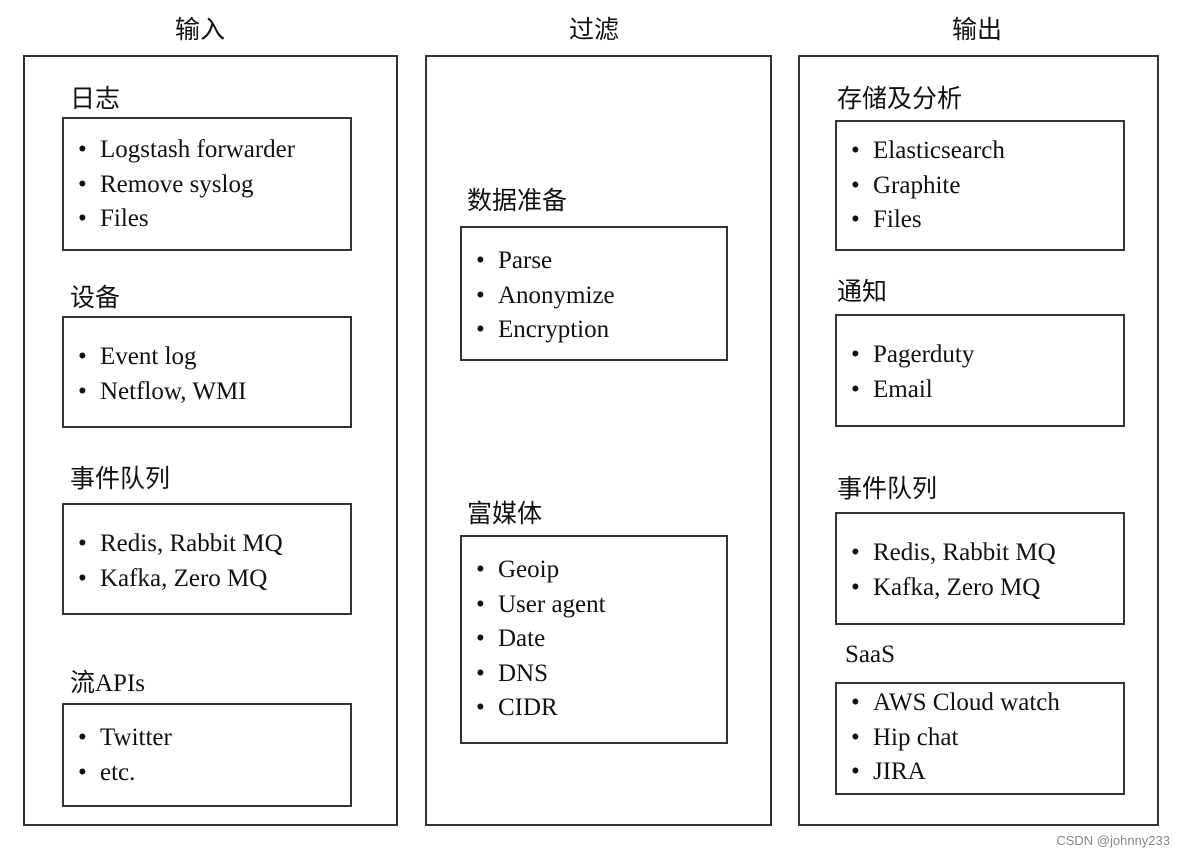  I want to click on section-box-data-prep: • Parse • Anonymize • Encryption, so click(594, 293).